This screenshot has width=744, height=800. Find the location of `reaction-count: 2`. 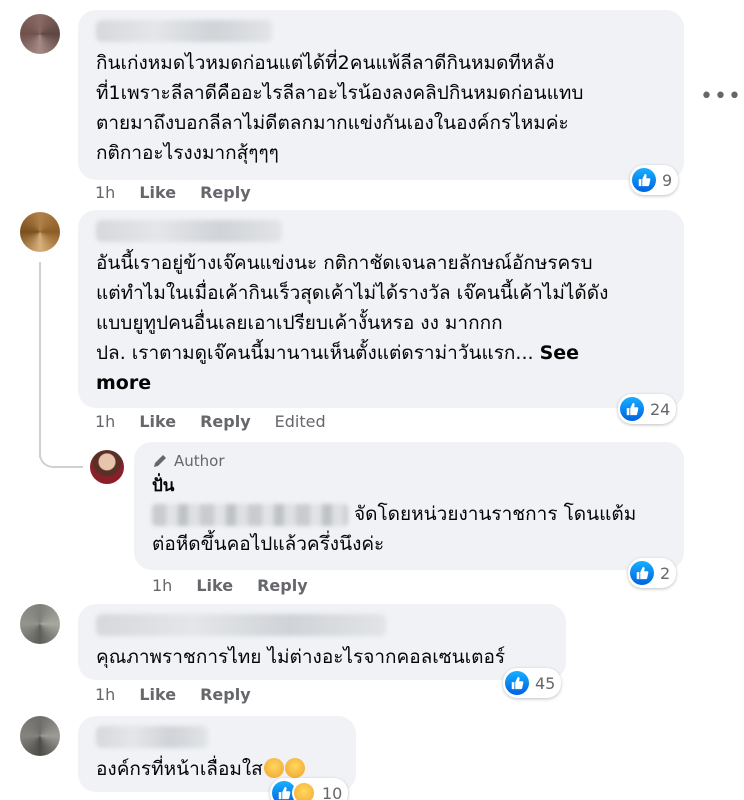

reaction-count: 2 is located at coordinates (652, 573).